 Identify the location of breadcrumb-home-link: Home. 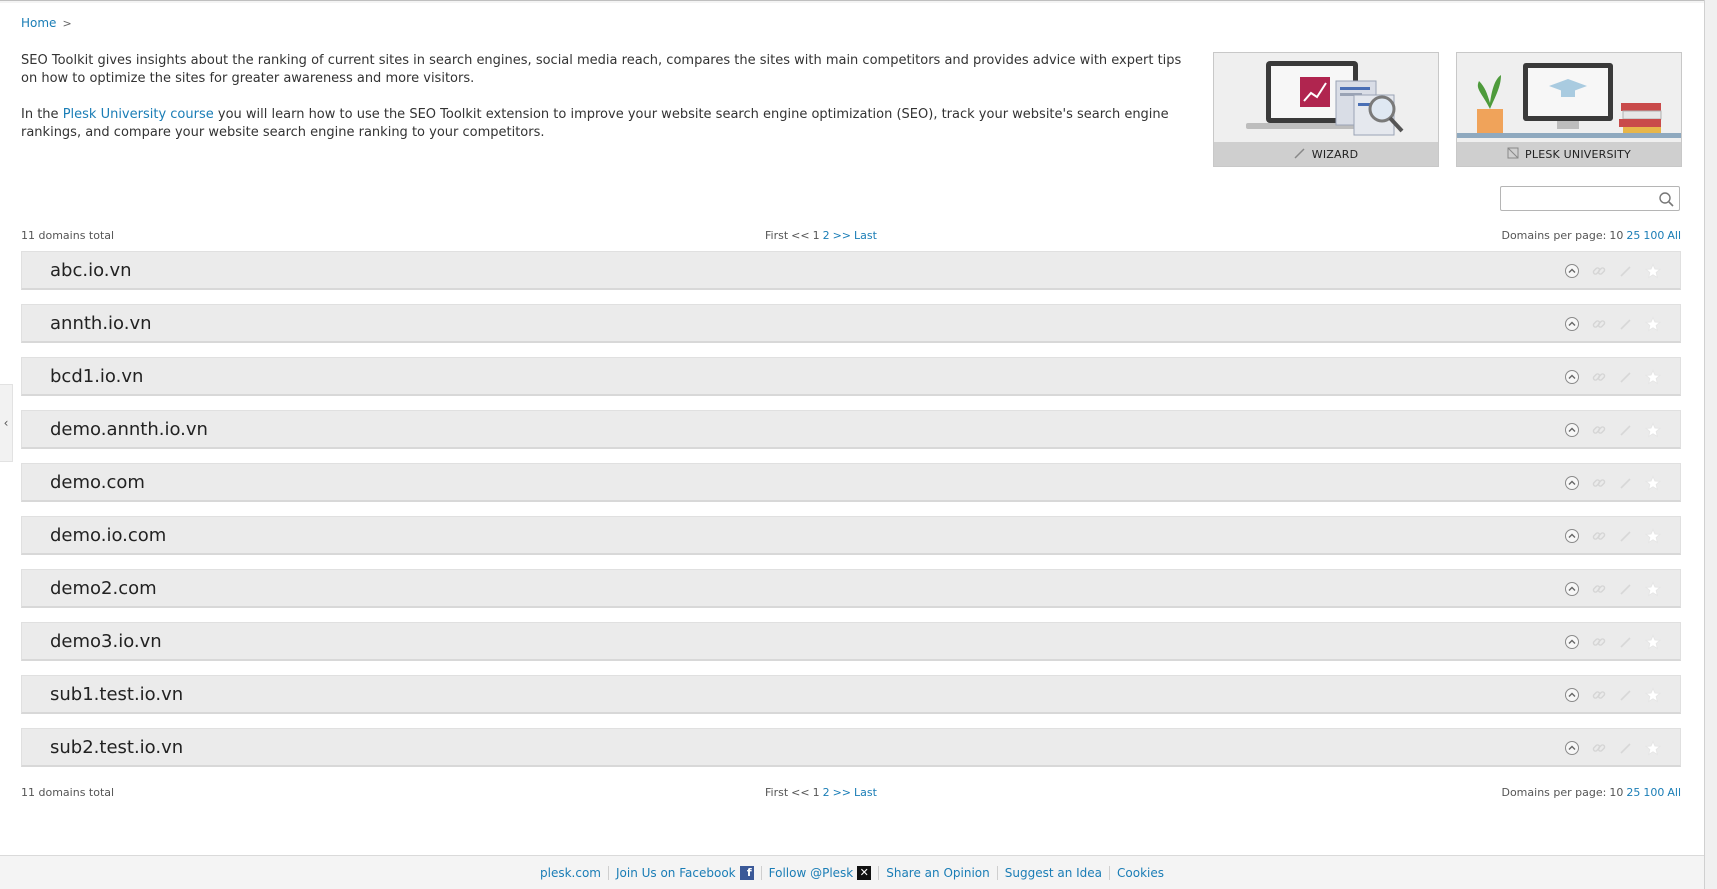
(38, 23).